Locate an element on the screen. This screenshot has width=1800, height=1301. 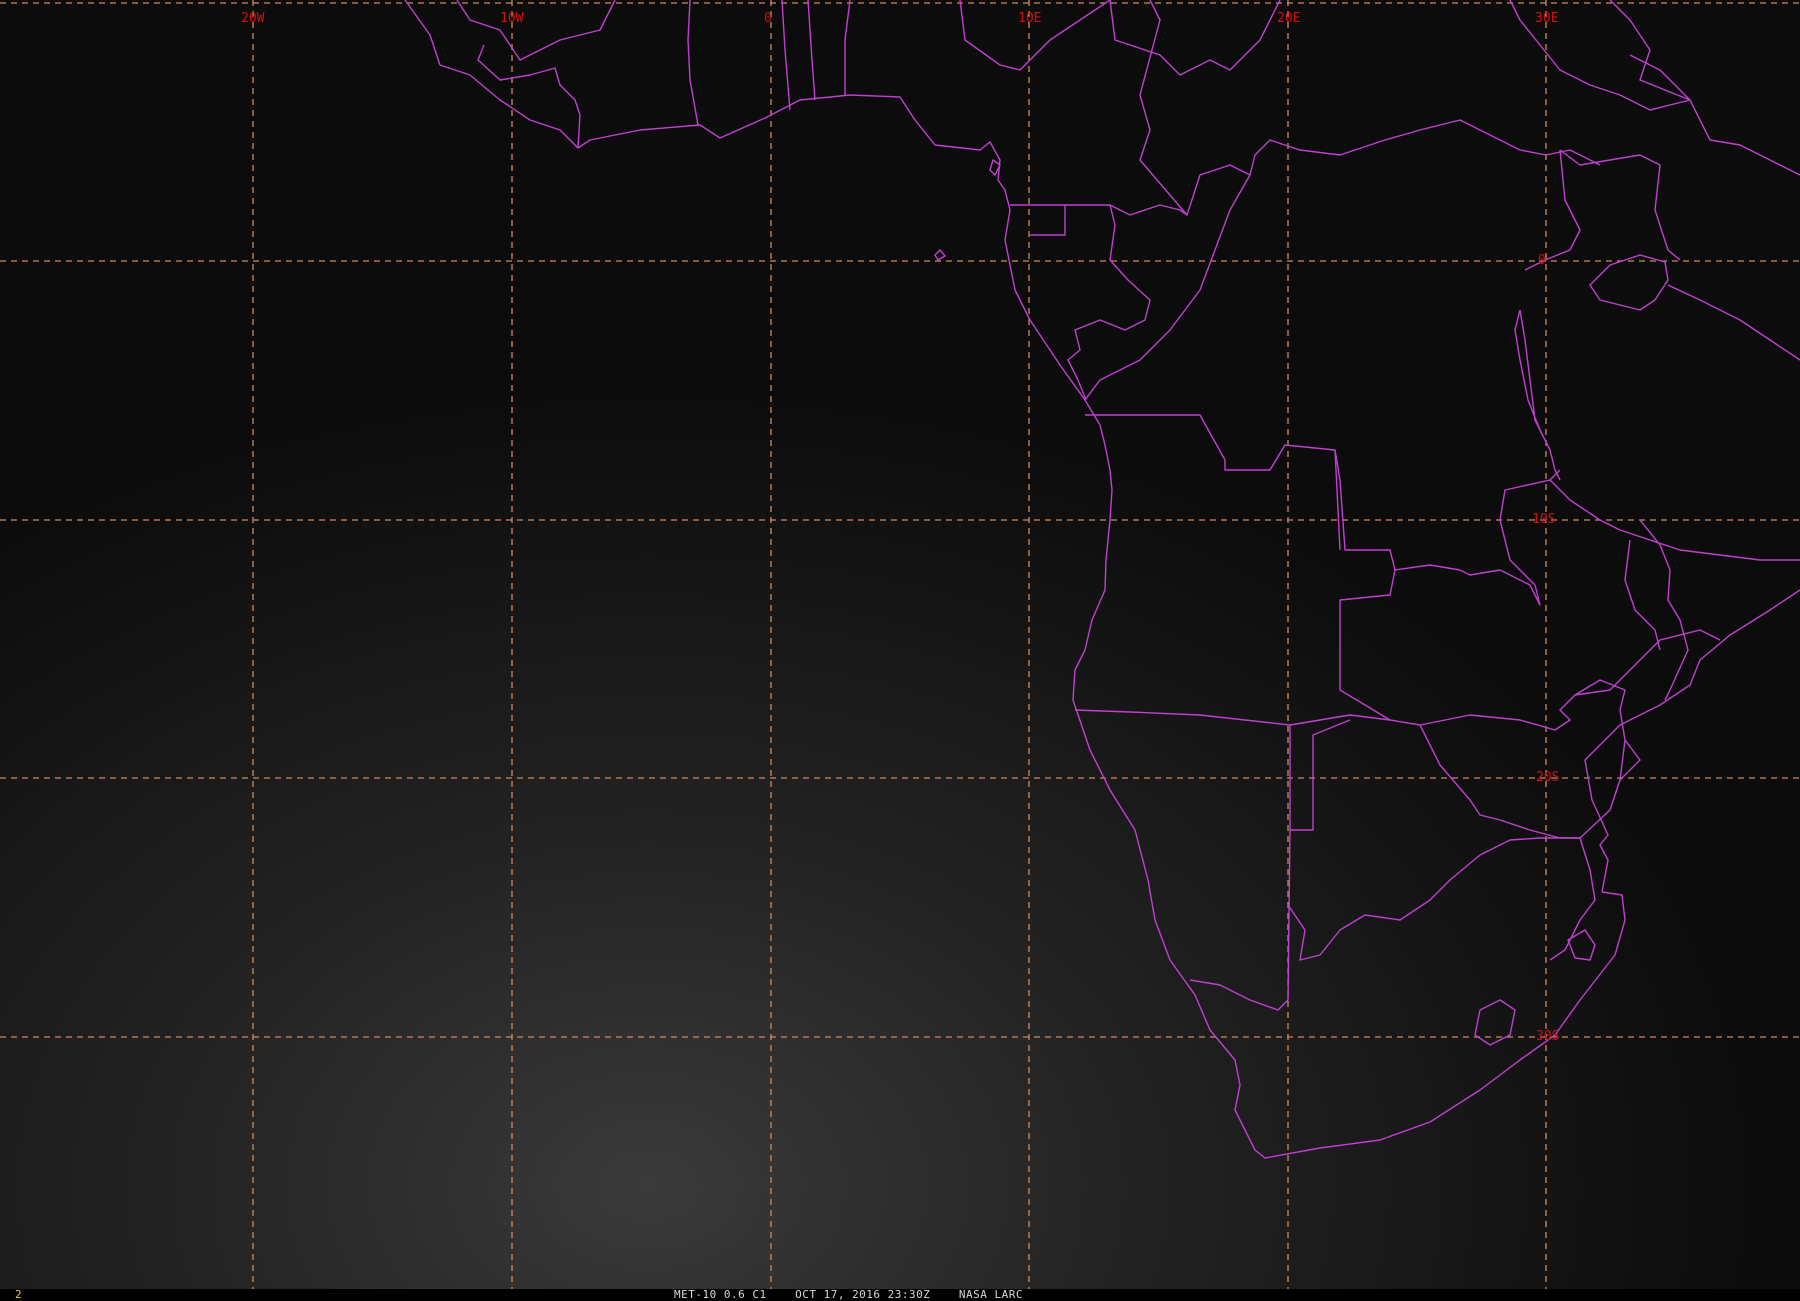
lat-label-20s: 20S is located at coordinates (1547, 777).